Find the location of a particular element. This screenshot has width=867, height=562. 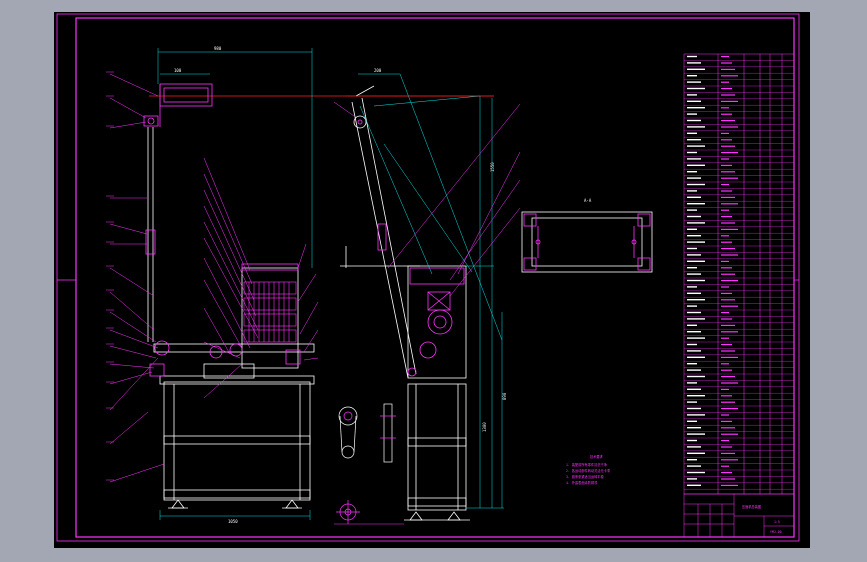

dim-top-short: 100 is located at coordinates (178, 70).